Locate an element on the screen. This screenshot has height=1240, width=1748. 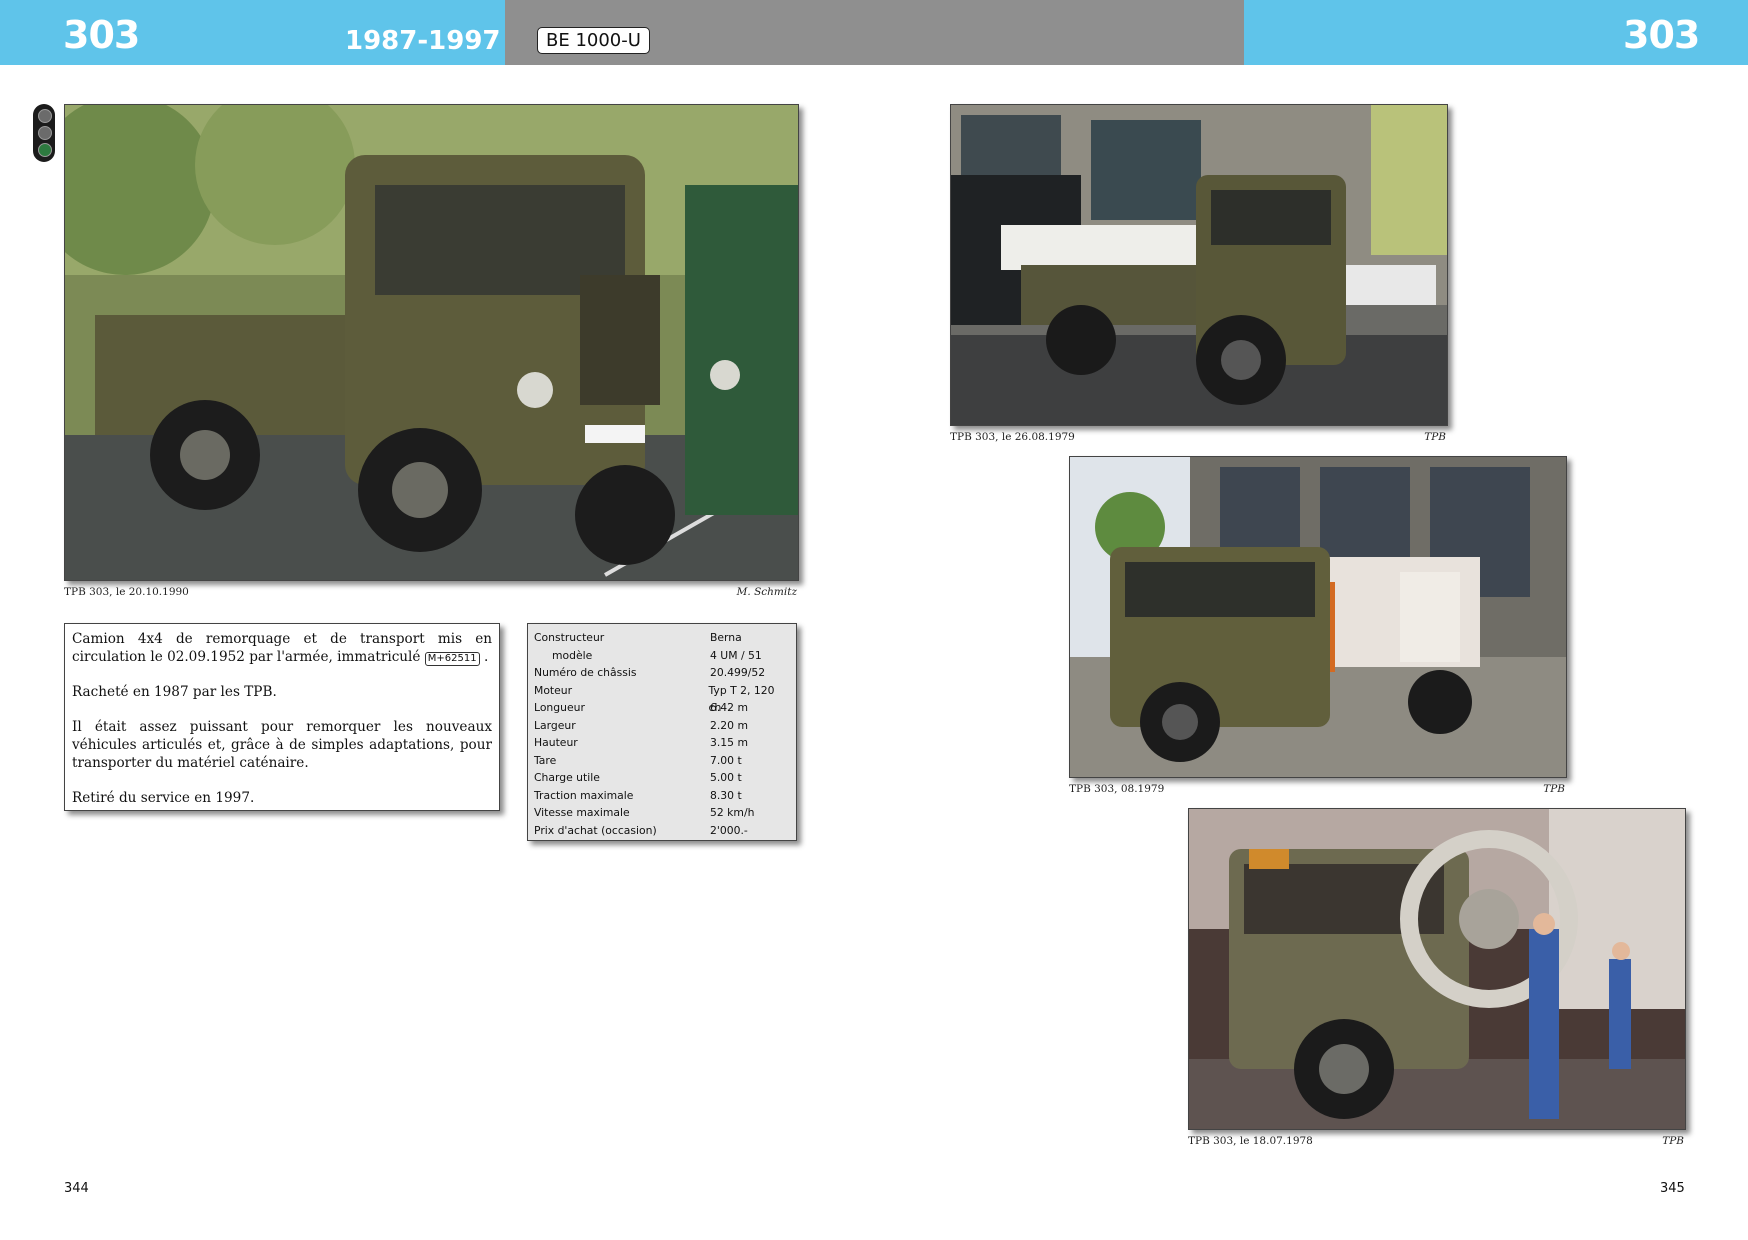
spec-label: modèle is located at coordinates (572, 655).